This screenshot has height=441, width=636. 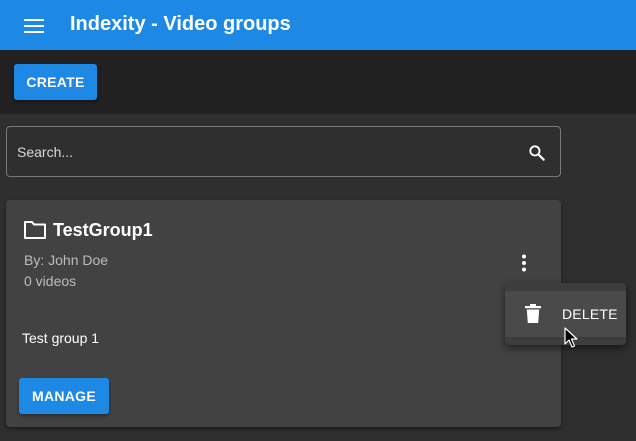 I want to click on search-input, so click(x=262, y=152).